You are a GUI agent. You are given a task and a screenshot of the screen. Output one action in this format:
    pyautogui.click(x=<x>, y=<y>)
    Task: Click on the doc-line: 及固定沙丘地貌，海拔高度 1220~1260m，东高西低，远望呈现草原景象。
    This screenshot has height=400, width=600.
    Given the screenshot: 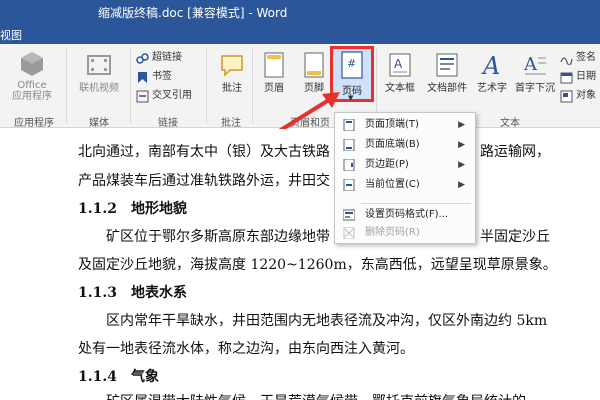 What is the action you would take?
    pyautogui.click(x=317, y=265)
    